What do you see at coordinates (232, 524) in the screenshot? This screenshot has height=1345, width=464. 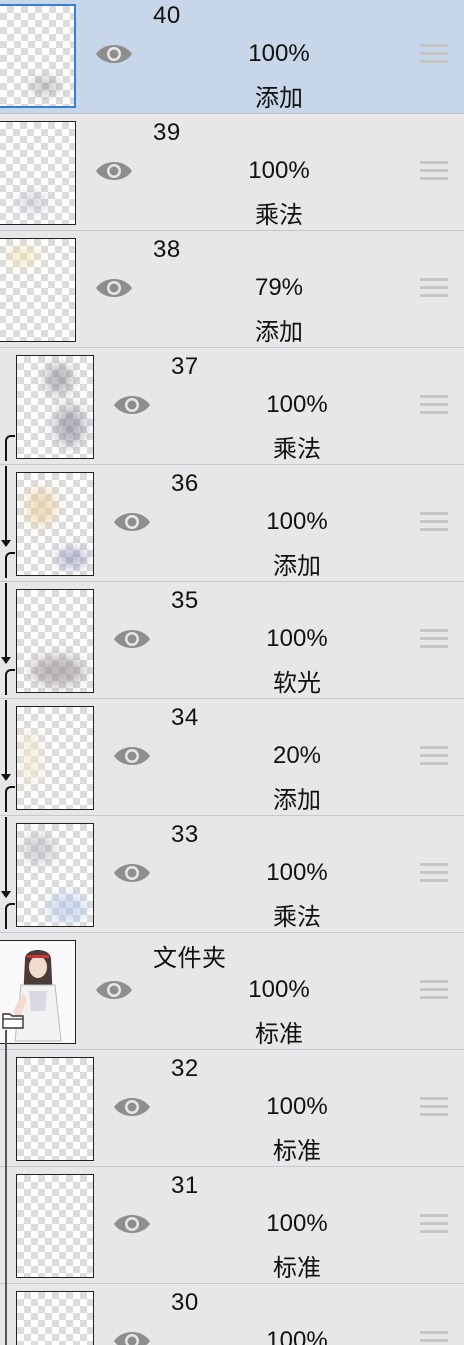 I see `layer-row: 36 100% 添加` at bounding box center [232, 524].